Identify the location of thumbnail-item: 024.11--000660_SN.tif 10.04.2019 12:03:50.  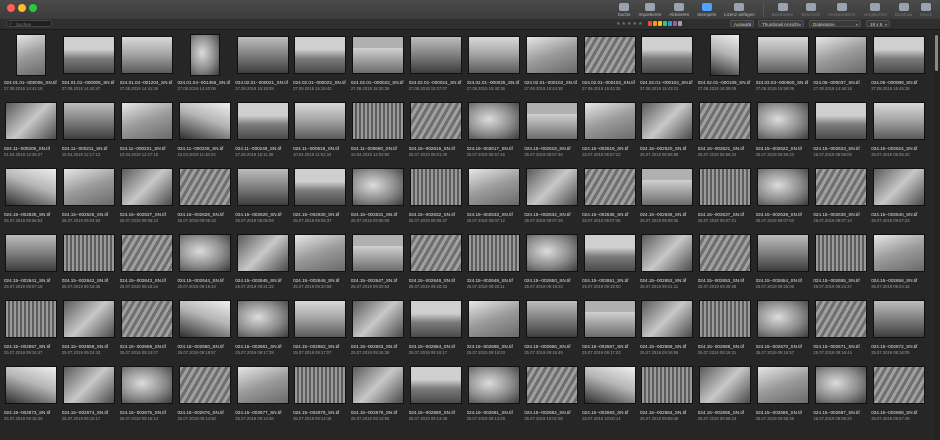
(378, 132).